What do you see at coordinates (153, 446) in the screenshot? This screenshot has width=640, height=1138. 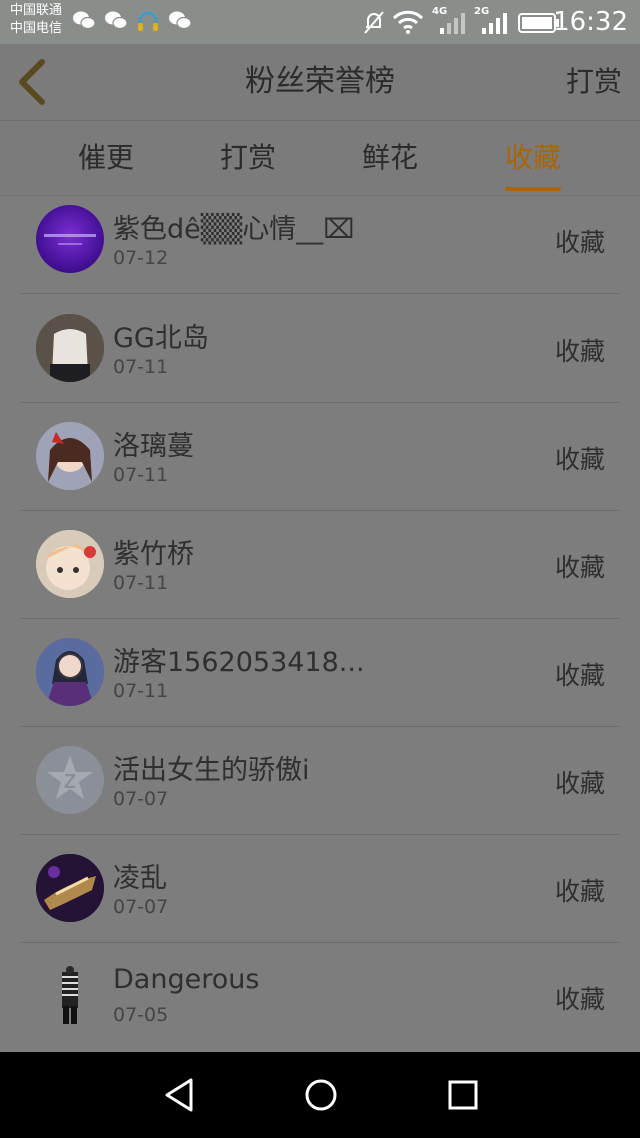 I see `fan-name: 洛璃蔓` at bounding box center [153, 446].